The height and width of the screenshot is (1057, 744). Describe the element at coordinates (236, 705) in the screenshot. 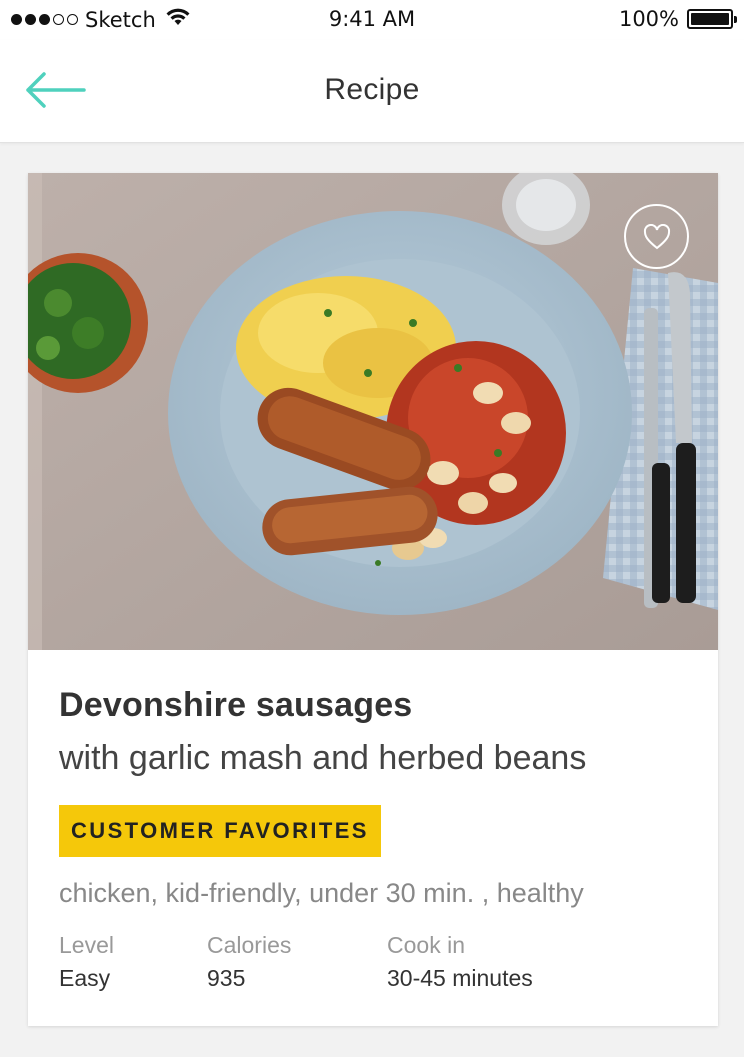

I see `recipe-title: Devonshire sausages` at that location.